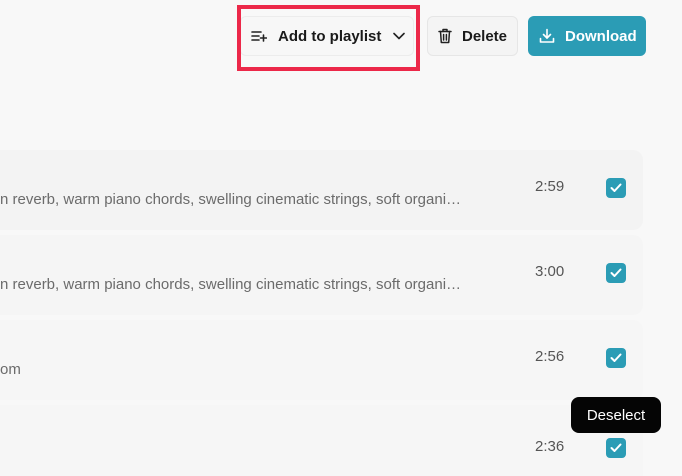 This screenshot has width=682, height=476. What do you see at coordinates (399, 36) in the screenshot?
I see `chevron-down-icon` at bounding box center [399, 36].